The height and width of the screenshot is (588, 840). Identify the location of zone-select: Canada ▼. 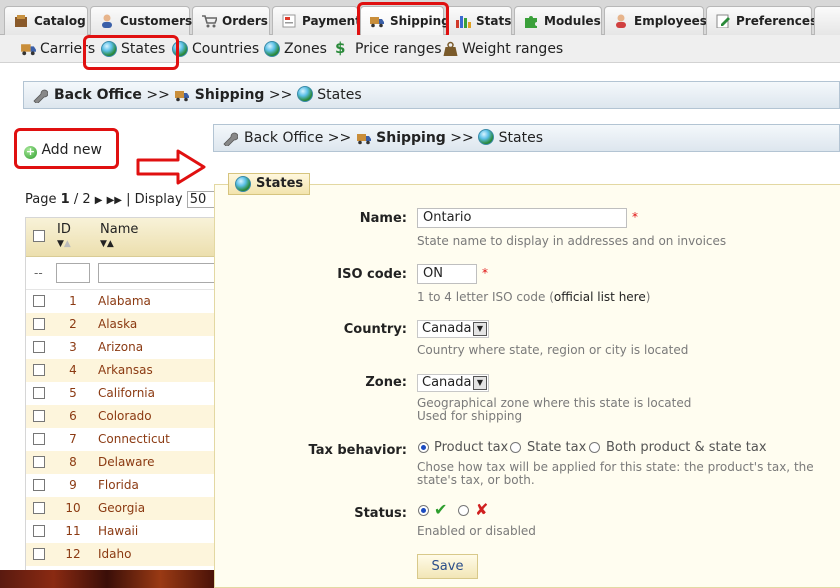
(453, 383).